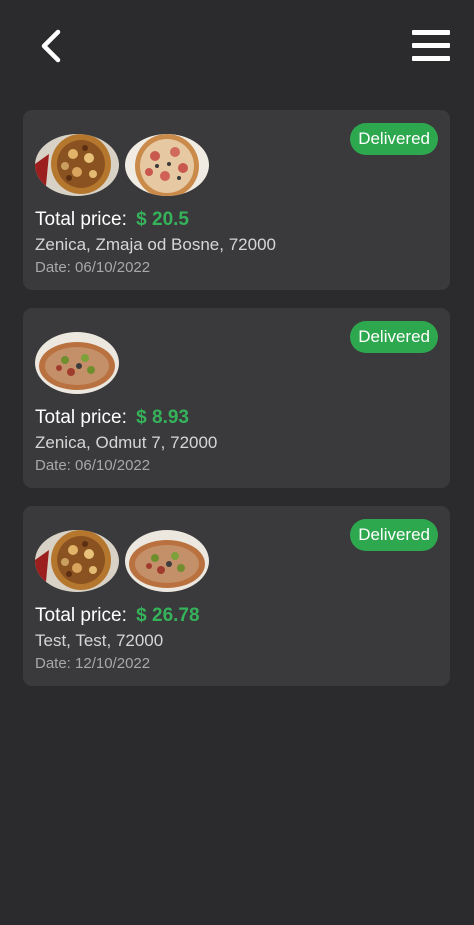 Image resolution: width=474 pixels, height=925 pixels. I want to click on delivery-address: Zenica, Zmaja od Bosne, 72000, so click(155, 244).